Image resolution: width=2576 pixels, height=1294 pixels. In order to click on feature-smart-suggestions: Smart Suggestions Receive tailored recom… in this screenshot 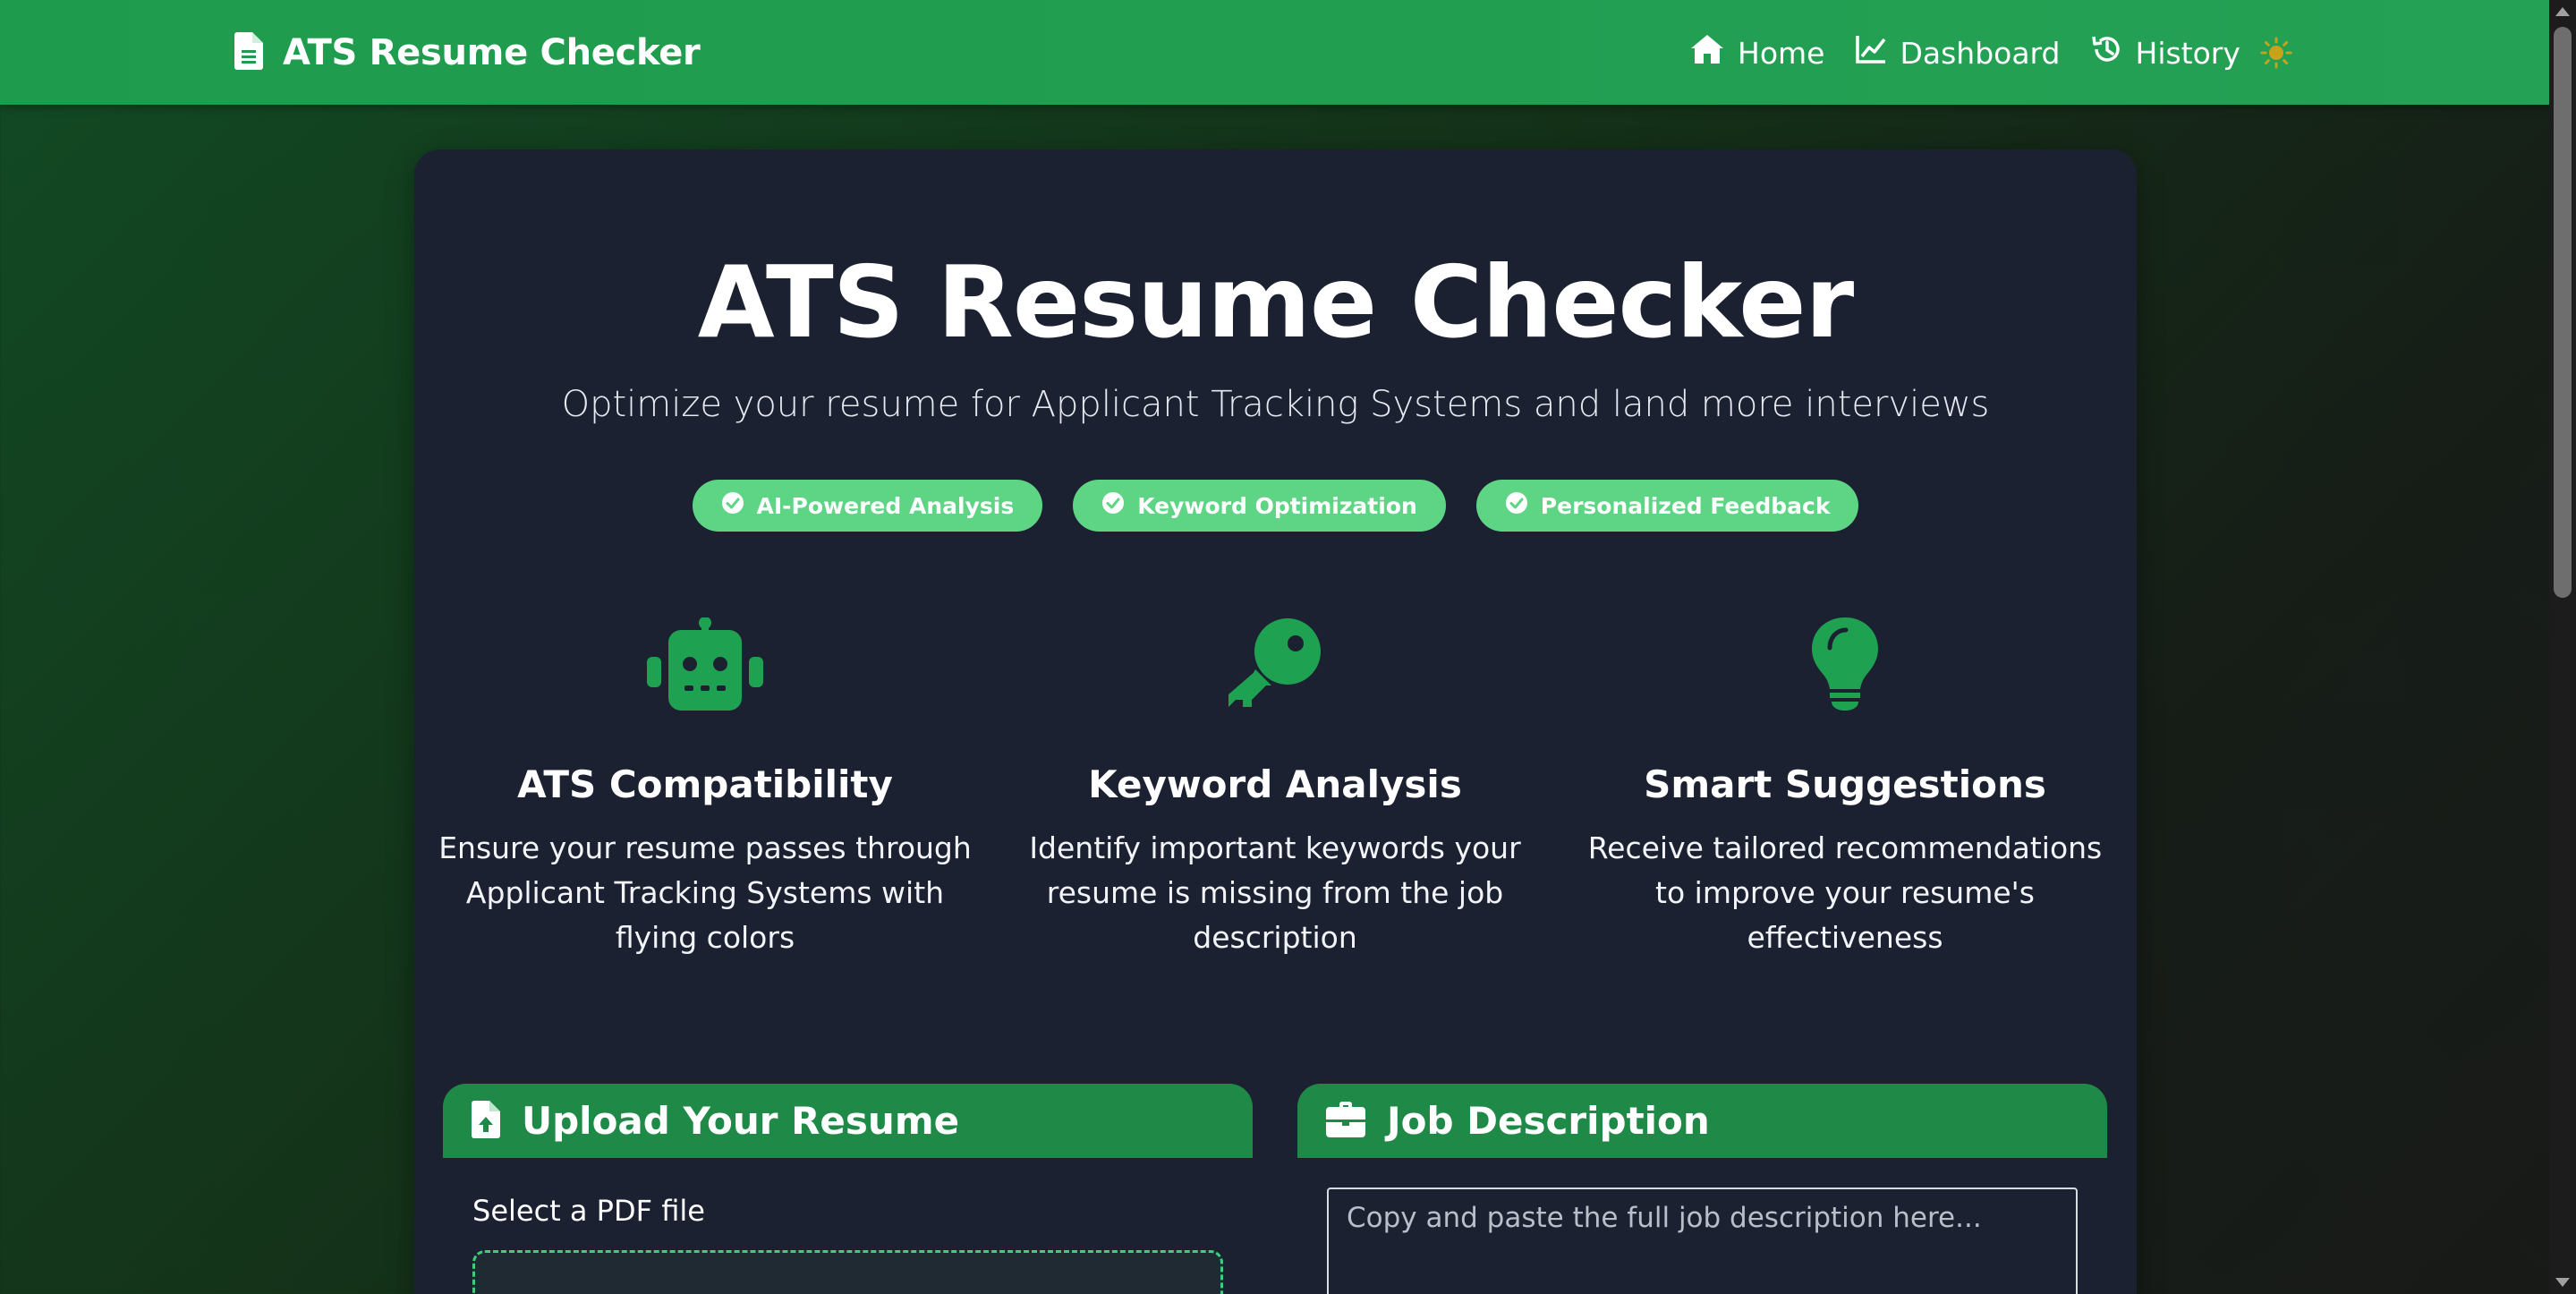, I will do `click(1845, 787)`.